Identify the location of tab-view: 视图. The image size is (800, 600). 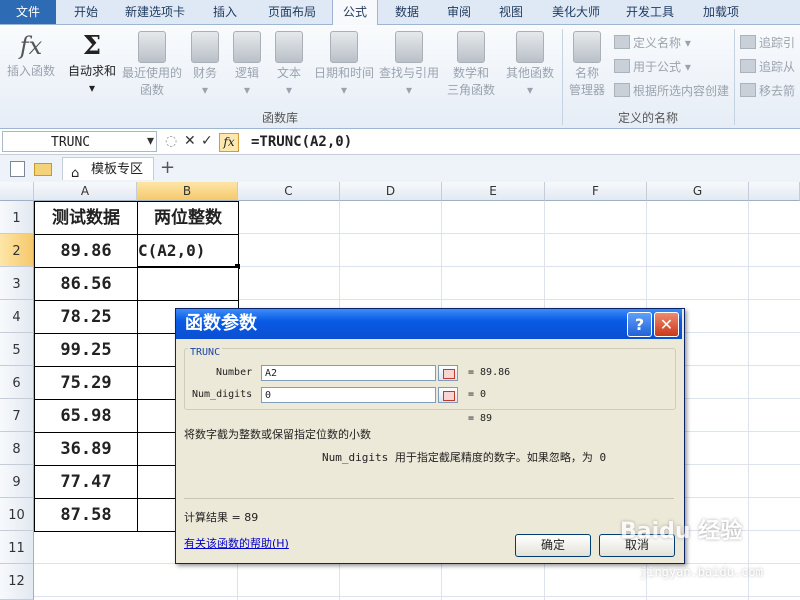
(511, 12).